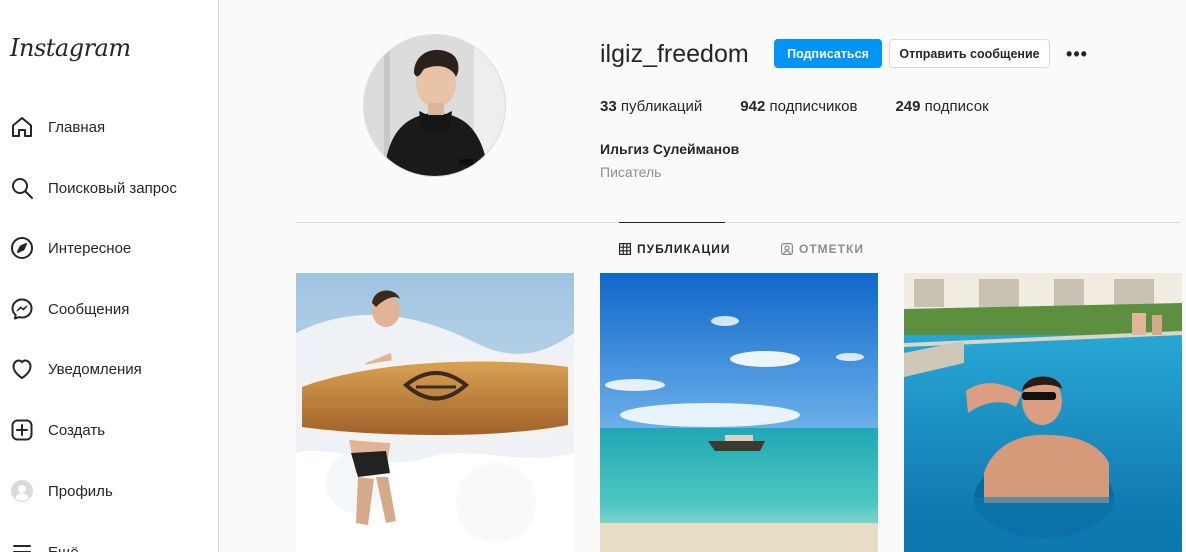  I want to click on posts-label: публикаций, so click(661, 106).